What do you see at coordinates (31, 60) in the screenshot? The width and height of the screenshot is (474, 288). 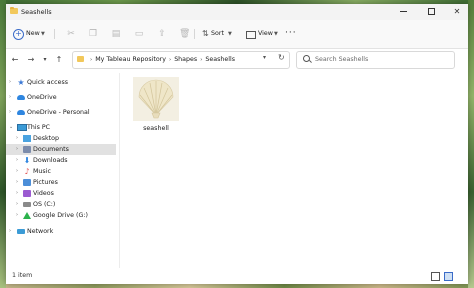 I see `forward-arrow-icon: →` at bounding box center [31, 60].